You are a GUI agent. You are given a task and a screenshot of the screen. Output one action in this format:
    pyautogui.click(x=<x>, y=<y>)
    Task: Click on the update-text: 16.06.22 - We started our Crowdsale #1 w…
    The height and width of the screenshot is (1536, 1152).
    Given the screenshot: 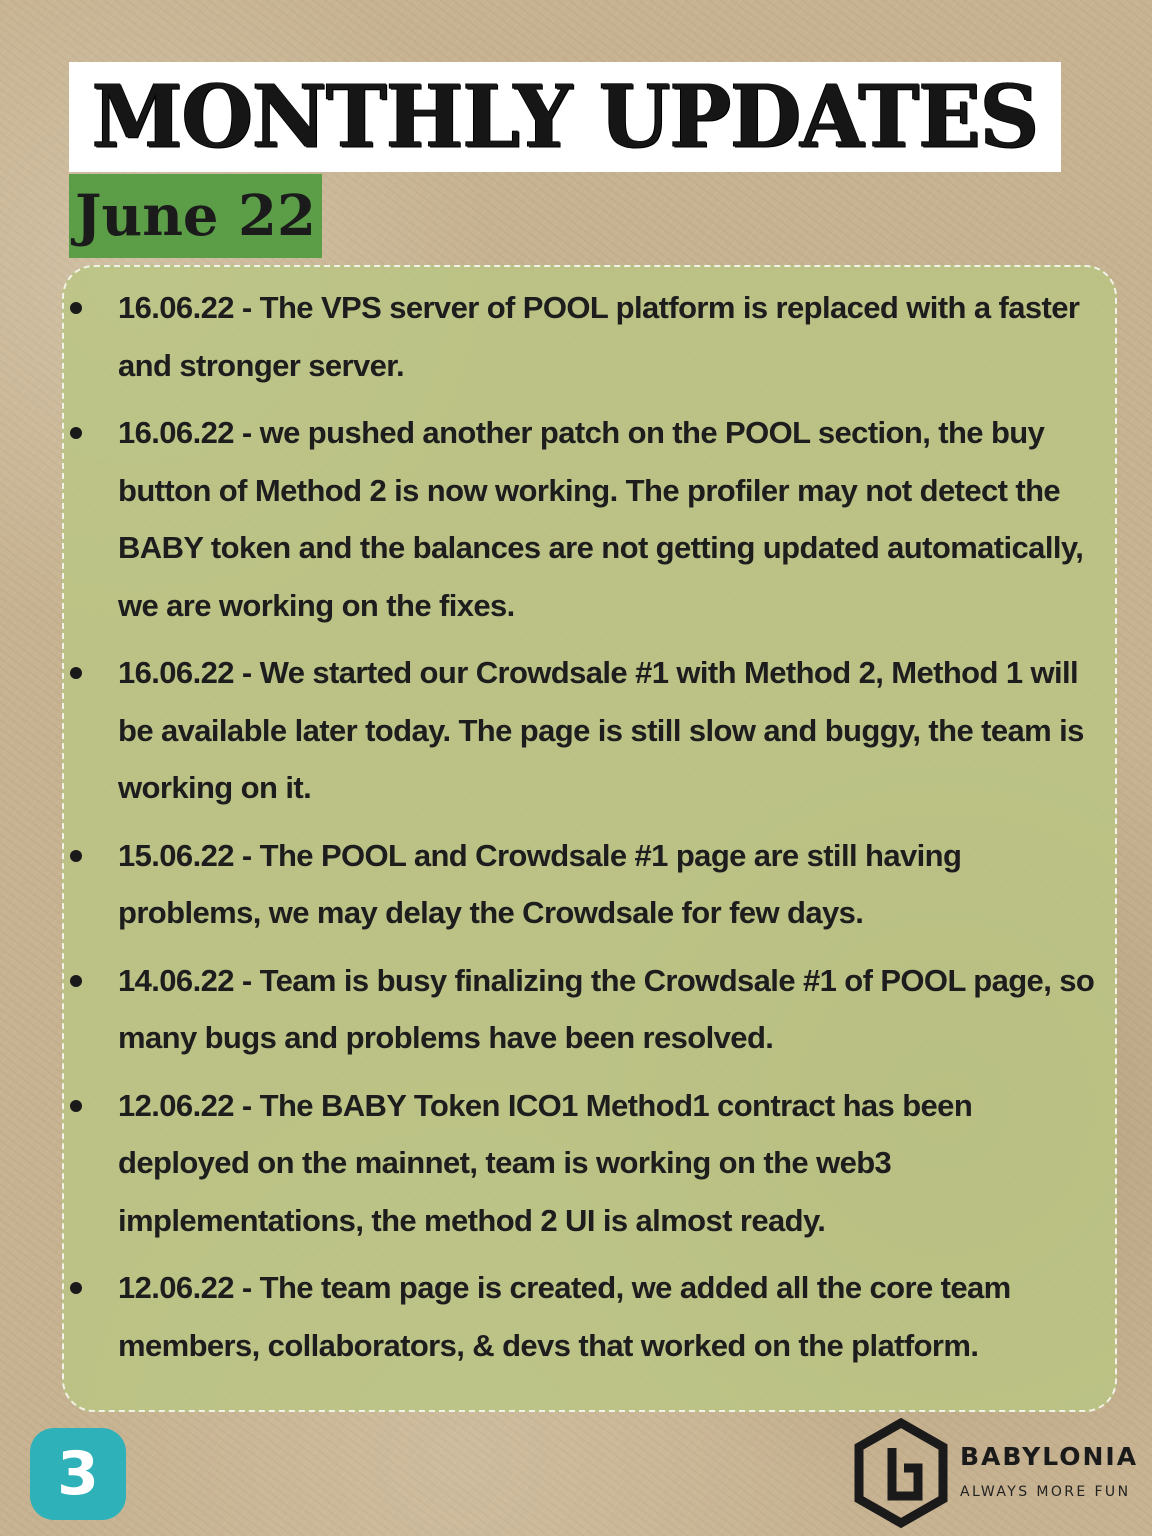 What is the action you would take?
    pyautogui.click(x=601, y=730)
    